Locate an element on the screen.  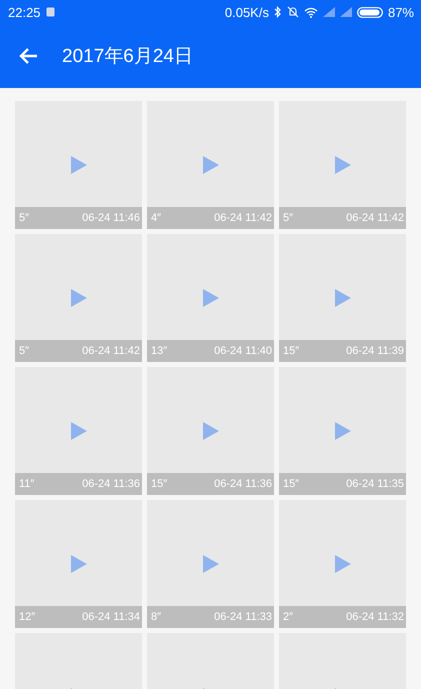
video-thumbnail: 11″ 06-24 11:36 is located at coordinates (78, 431).